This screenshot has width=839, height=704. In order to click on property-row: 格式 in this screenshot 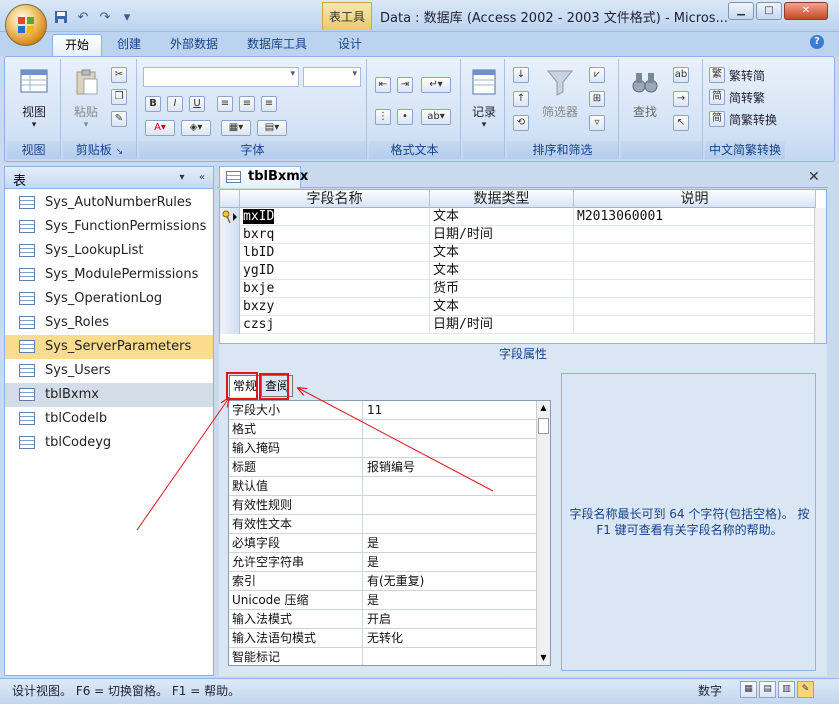, I will do `click(383, 429)`.